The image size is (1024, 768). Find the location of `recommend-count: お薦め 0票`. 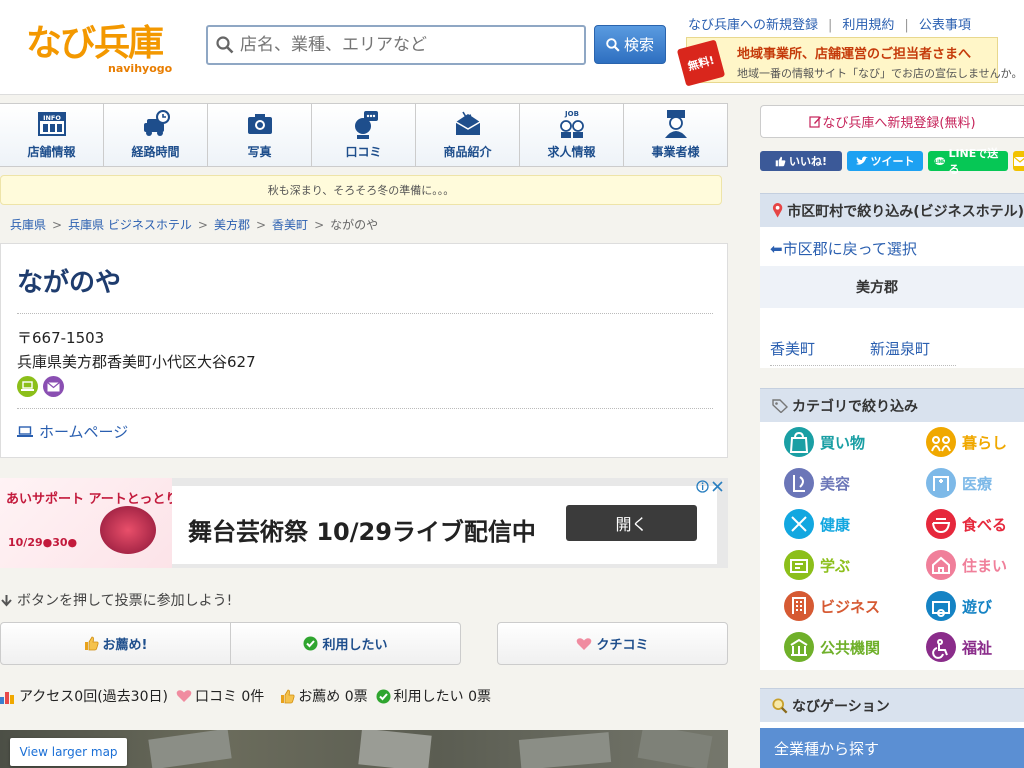

recommend-count: お薦め 0票 is located at coordinates (333, 697).